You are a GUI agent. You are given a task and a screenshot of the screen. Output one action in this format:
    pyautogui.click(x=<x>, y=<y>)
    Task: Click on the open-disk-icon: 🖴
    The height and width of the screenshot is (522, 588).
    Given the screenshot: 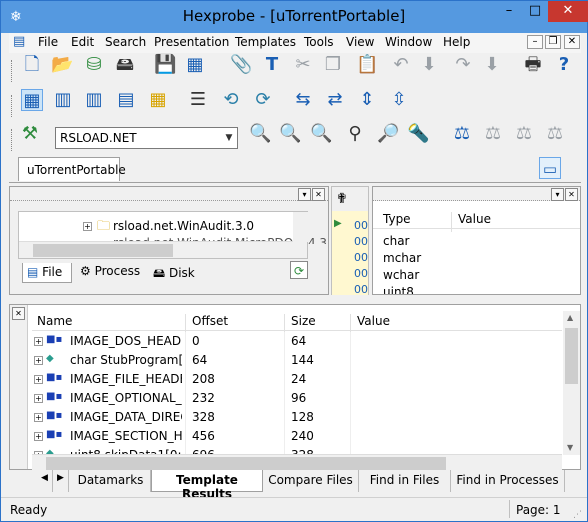 What is the action you would take?
    pyautogui.click(x=125, y=65)
    